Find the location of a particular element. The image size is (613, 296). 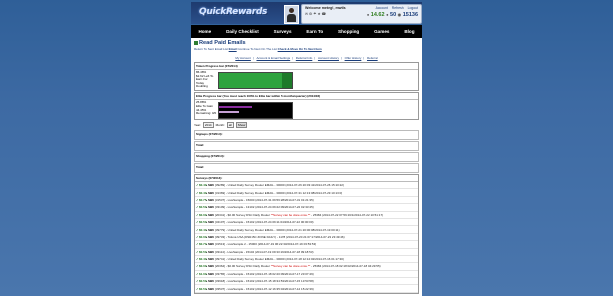

nav-surveys: Surveys is located at coordinates (283, 31).